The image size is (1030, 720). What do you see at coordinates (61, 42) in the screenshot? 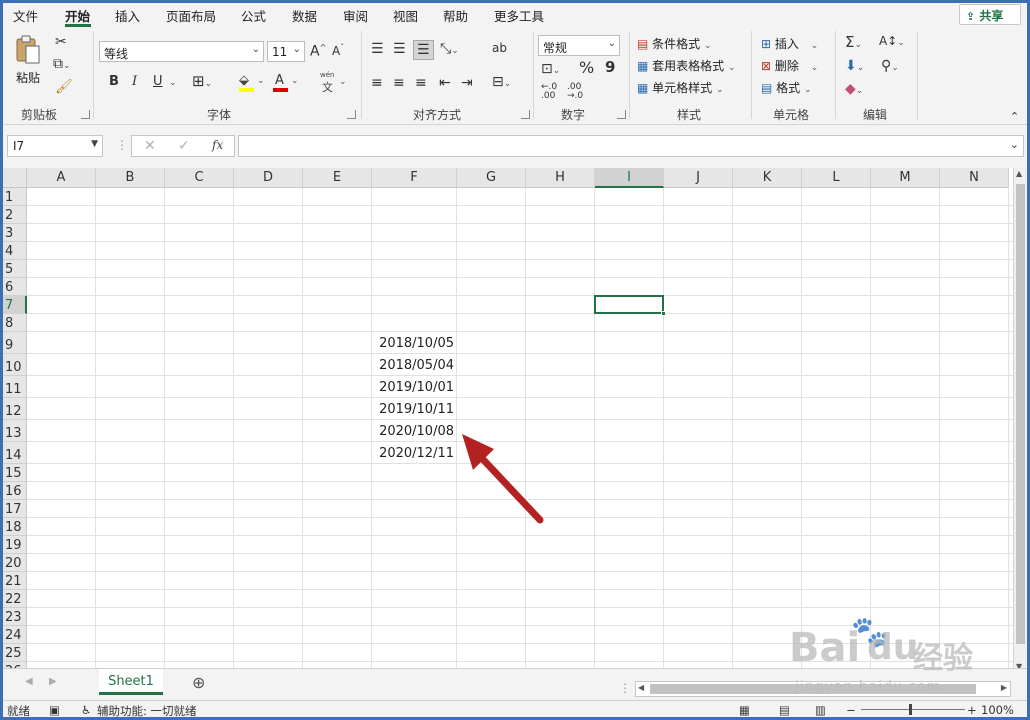
I see `scissors-icon: ✂` at bounding box center [61, 42].